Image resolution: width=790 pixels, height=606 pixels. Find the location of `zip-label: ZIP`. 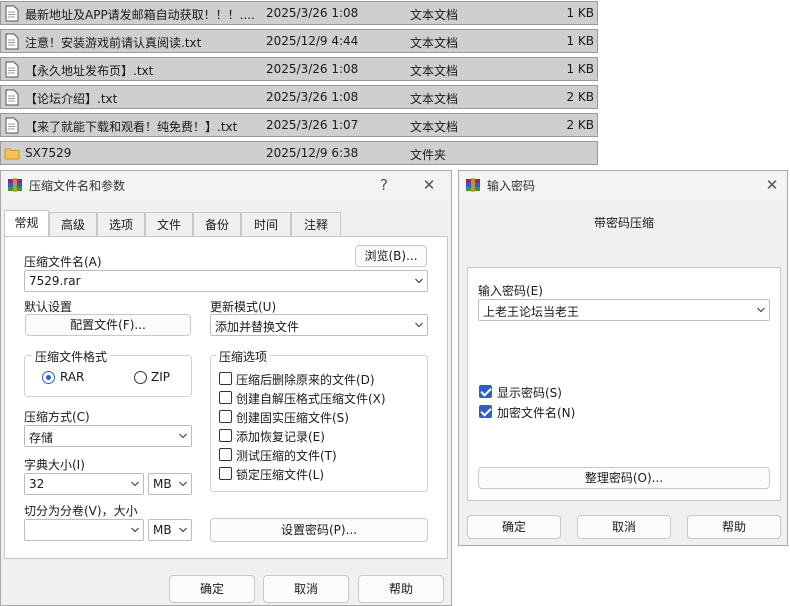

zip-label: ZIP is located at coordinates (160, 377).